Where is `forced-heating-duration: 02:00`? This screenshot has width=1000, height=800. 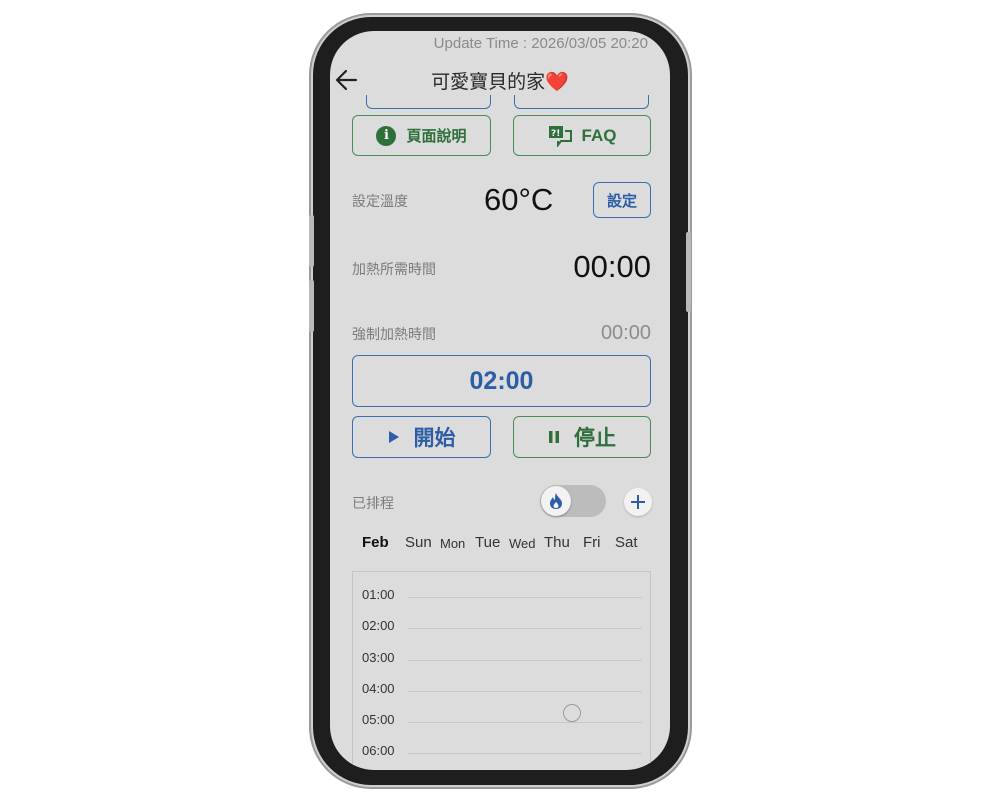 forced-heating-duration: 02:00 is located at coordinates (501, 380).